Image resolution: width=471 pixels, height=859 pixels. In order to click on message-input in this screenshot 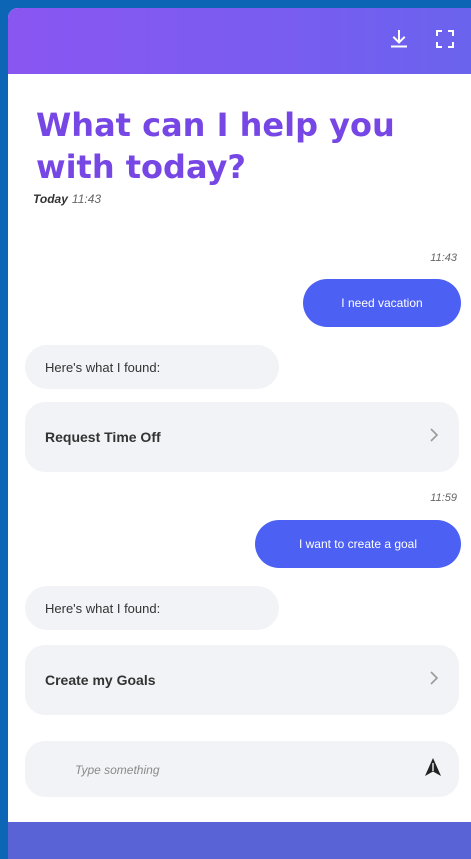, I will do `click(225, 770)`.